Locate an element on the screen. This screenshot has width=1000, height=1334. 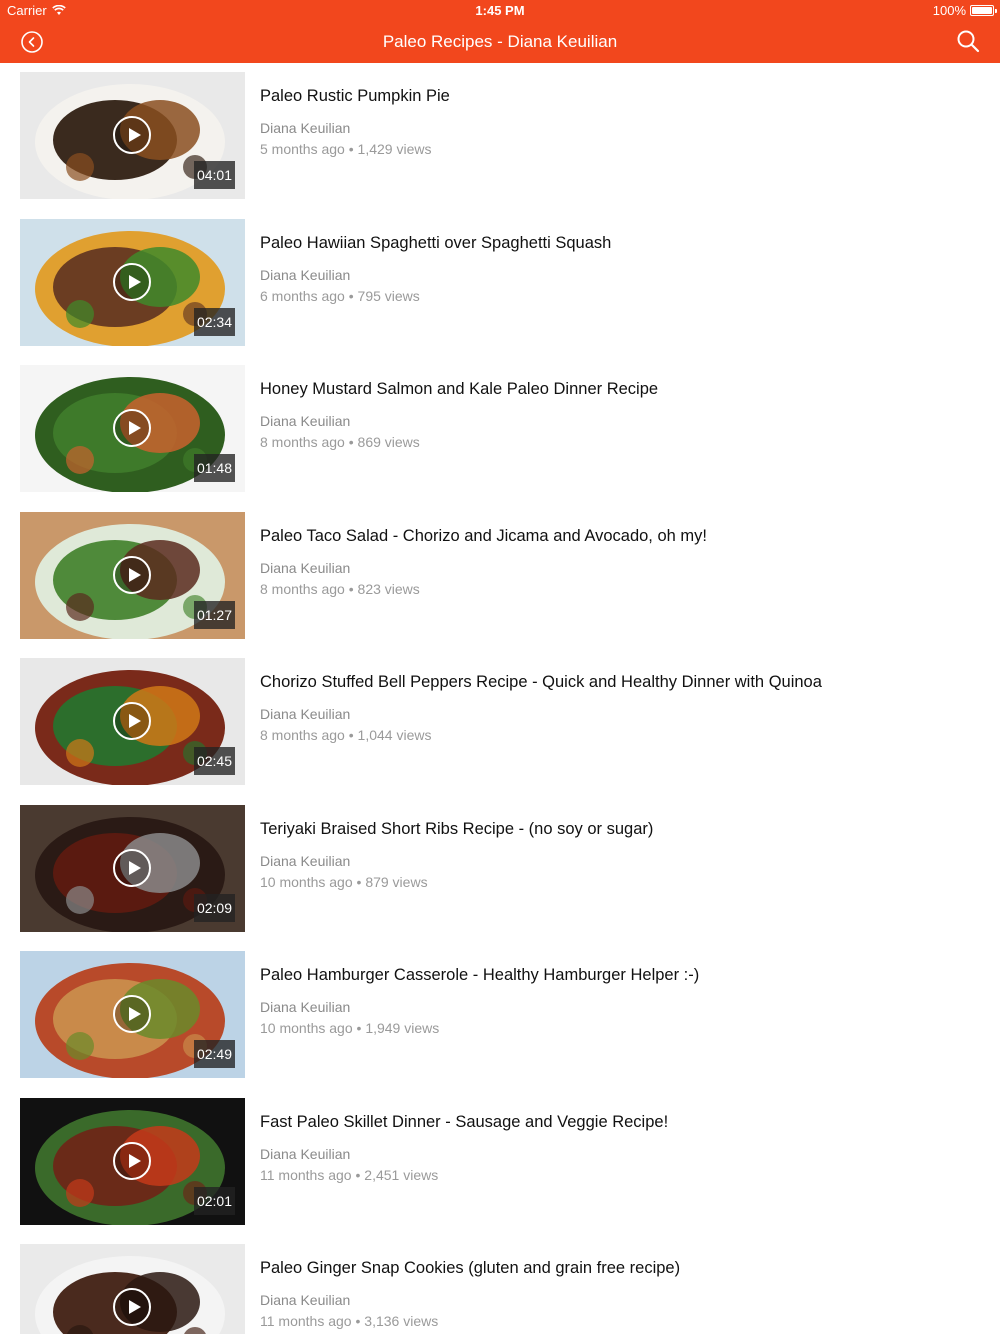
video-title: Paleo Rustic Pumpkin Pie is located at coordinates (620, 96).